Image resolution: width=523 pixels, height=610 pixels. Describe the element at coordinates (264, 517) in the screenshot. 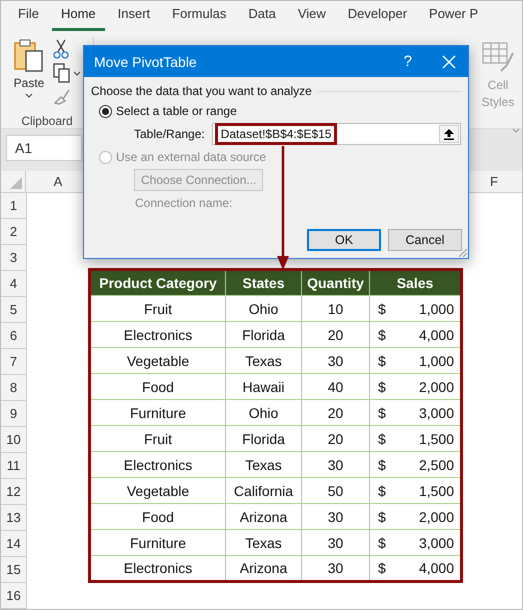

I see `table-cell: Arizona` at that location.